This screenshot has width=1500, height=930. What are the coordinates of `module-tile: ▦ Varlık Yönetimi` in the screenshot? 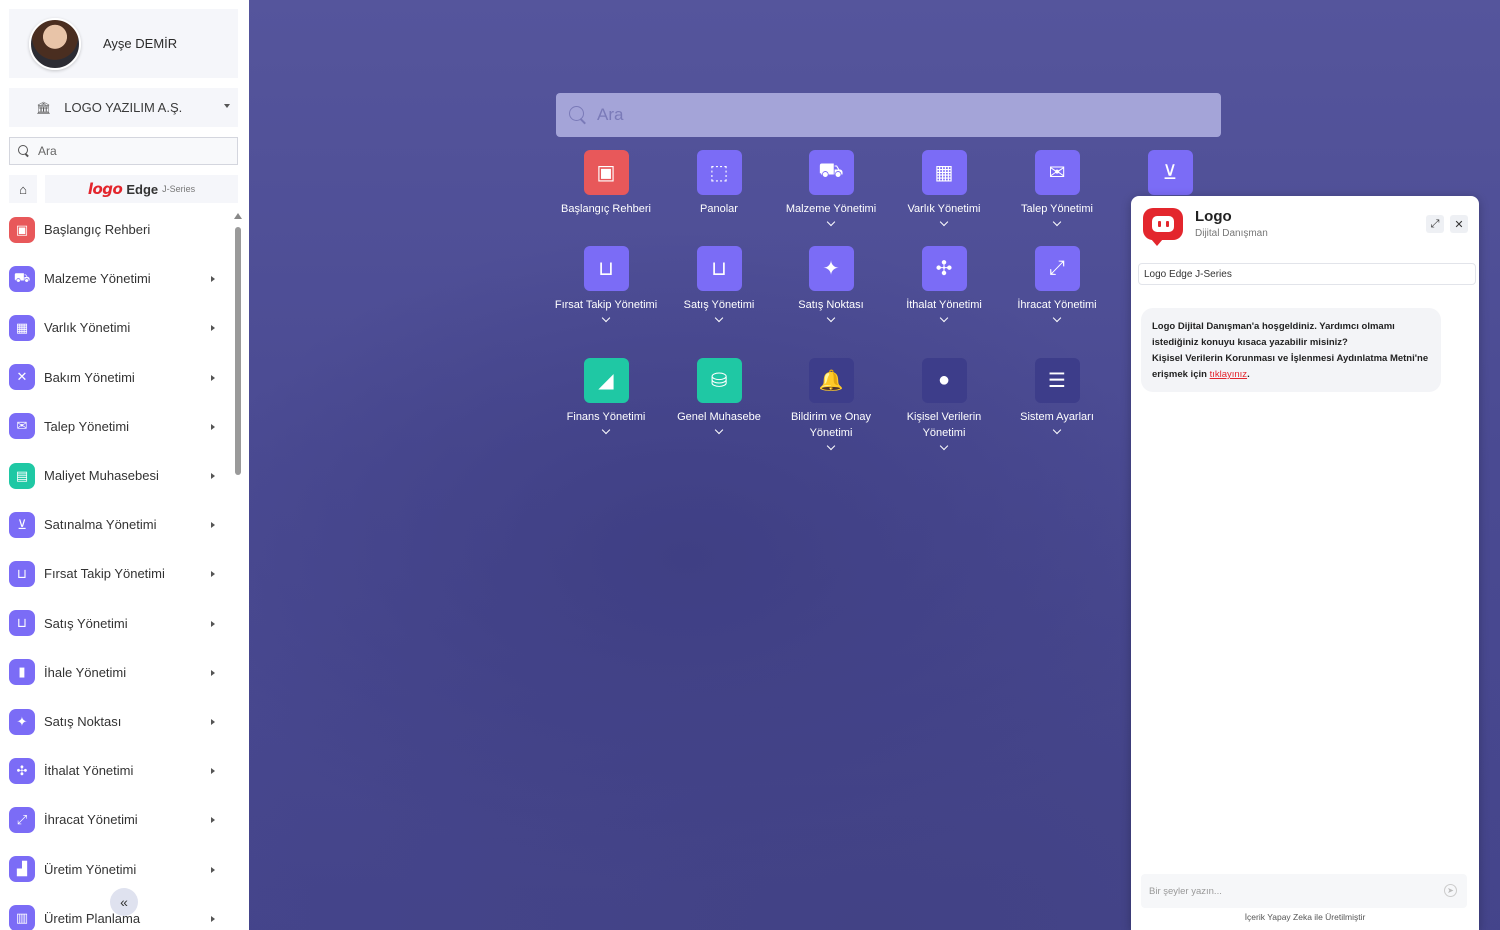 It's located at (944, 188).